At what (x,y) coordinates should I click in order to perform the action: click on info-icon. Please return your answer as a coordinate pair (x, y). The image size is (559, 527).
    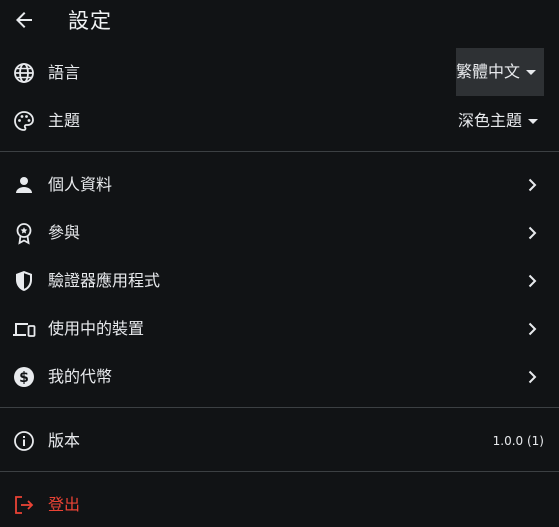
    Looking at the image, I should click on (24, 441).